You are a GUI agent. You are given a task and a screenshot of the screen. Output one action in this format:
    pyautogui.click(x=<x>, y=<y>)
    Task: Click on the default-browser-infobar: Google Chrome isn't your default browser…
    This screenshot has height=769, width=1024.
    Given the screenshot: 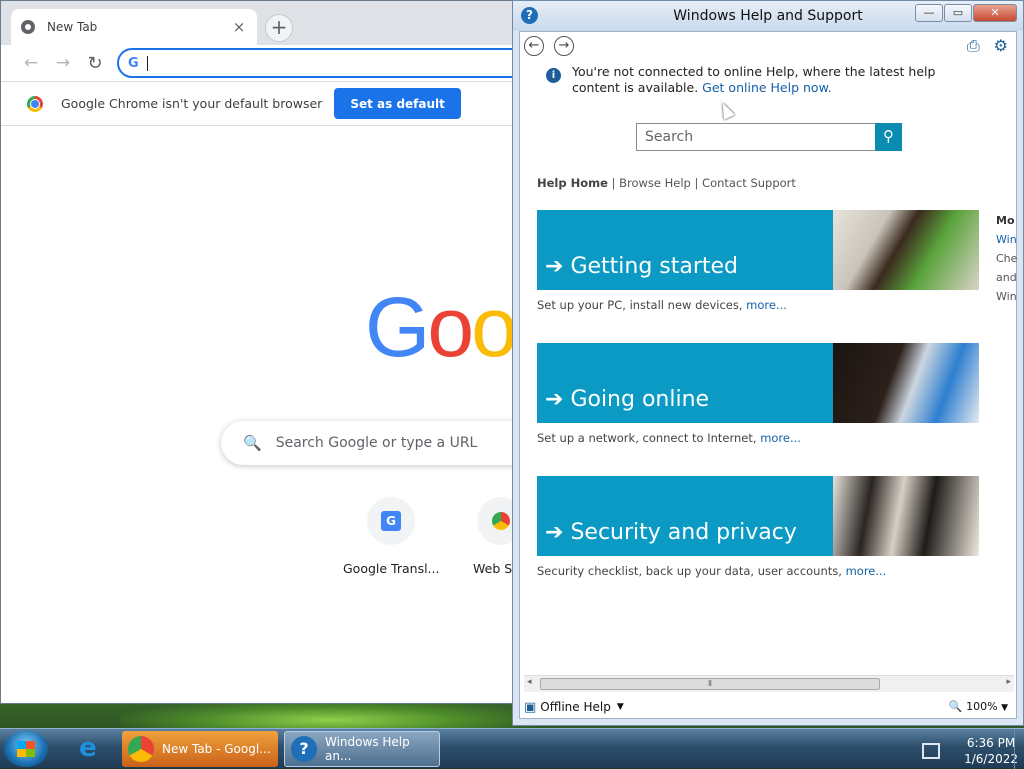 What is the action you would take?
    pyautogui.click(x=258, y=103)
    